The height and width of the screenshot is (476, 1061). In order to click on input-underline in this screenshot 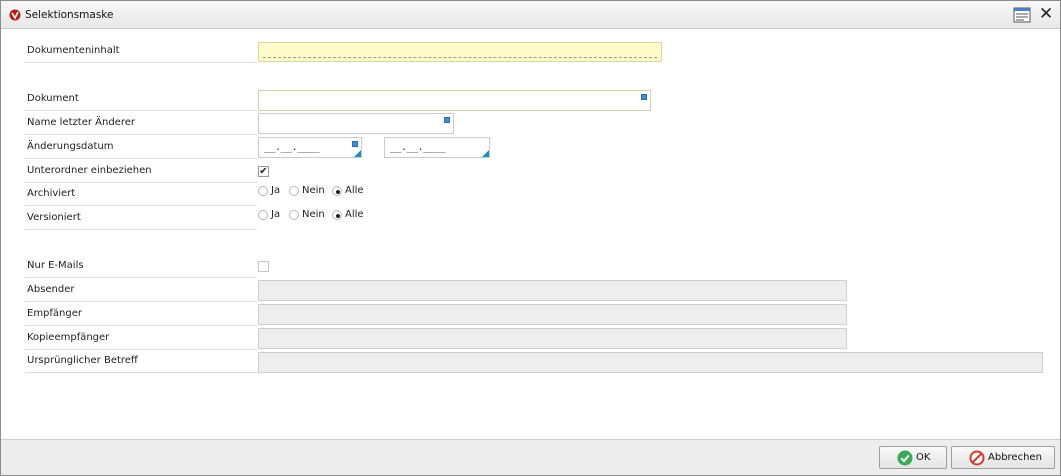, I will do `click(460, 57)`.